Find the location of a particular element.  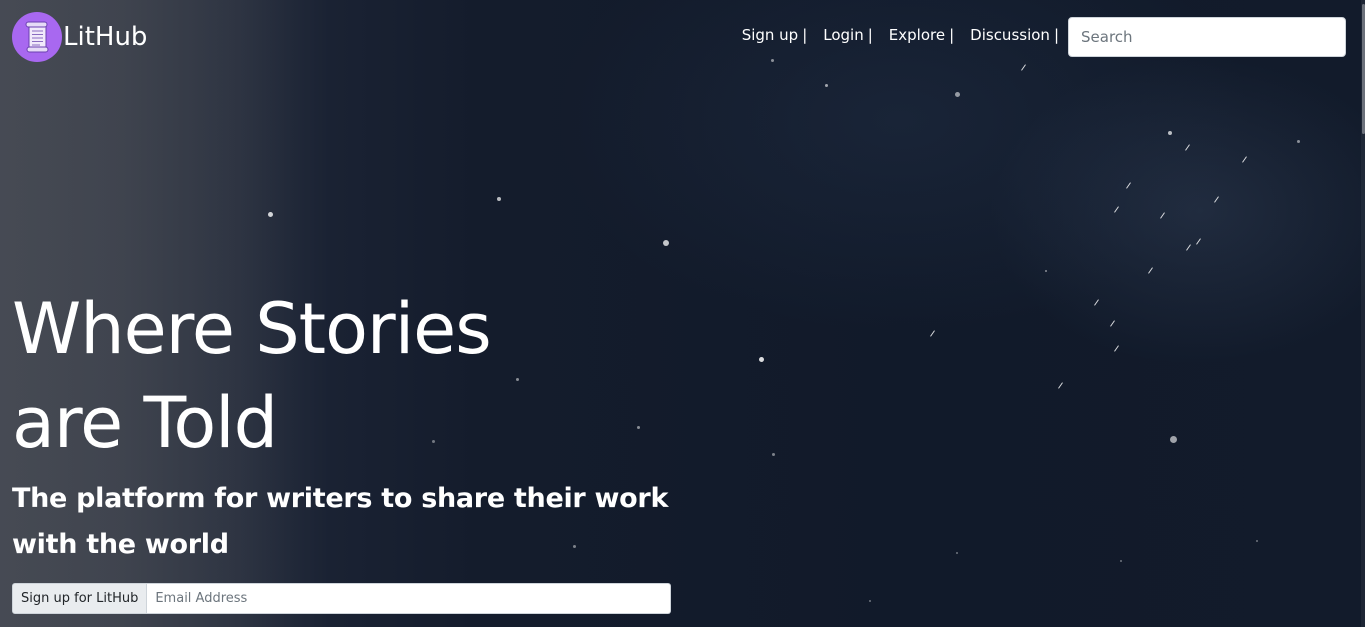

brand-link: LitHub is located at coordinates (79, 37).